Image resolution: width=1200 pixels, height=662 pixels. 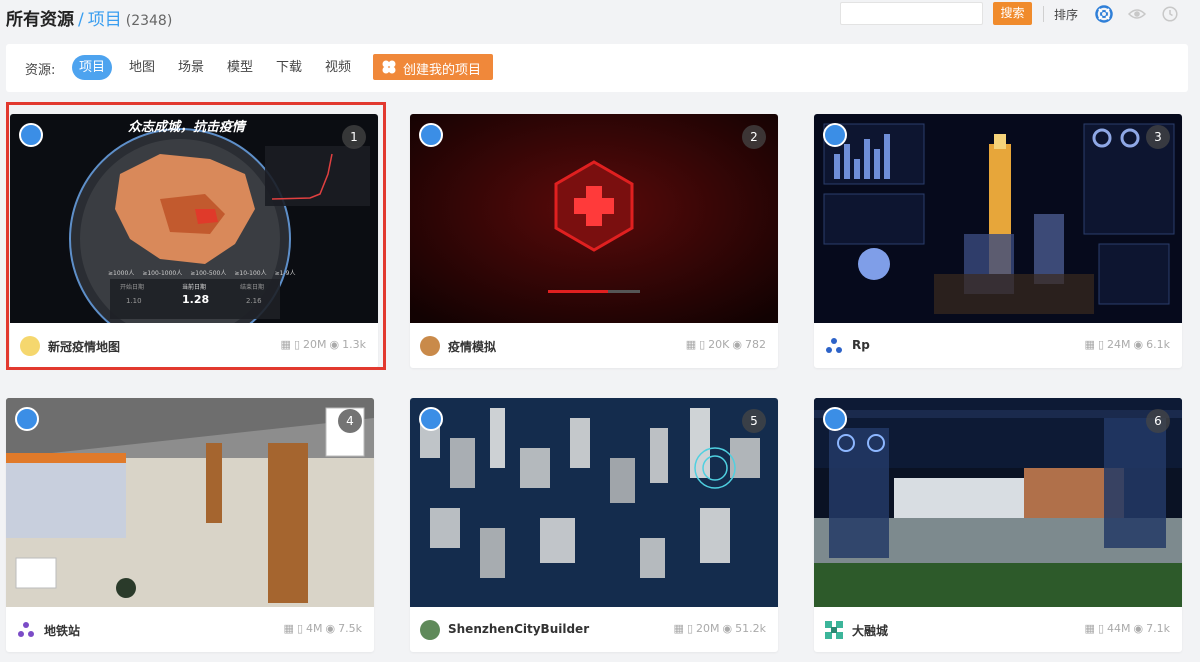 What do you see at coordinates (719, 344) in the screenshot?
I see `file-size: 20K` at bounding box center [719, 344].